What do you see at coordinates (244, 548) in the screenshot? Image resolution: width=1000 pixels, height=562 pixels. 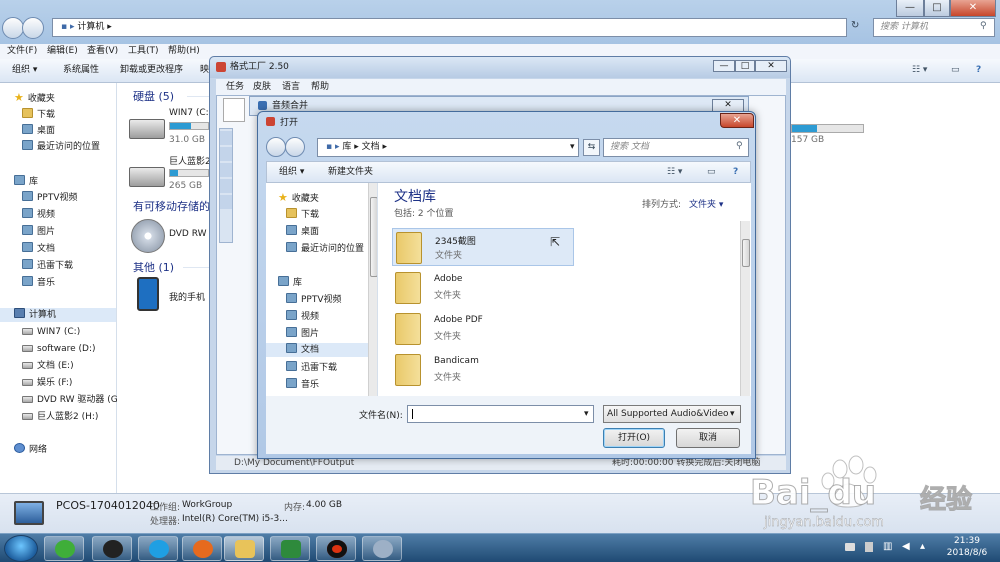 I see `taskbar-app-explorer` at bounding box center [244, 548].